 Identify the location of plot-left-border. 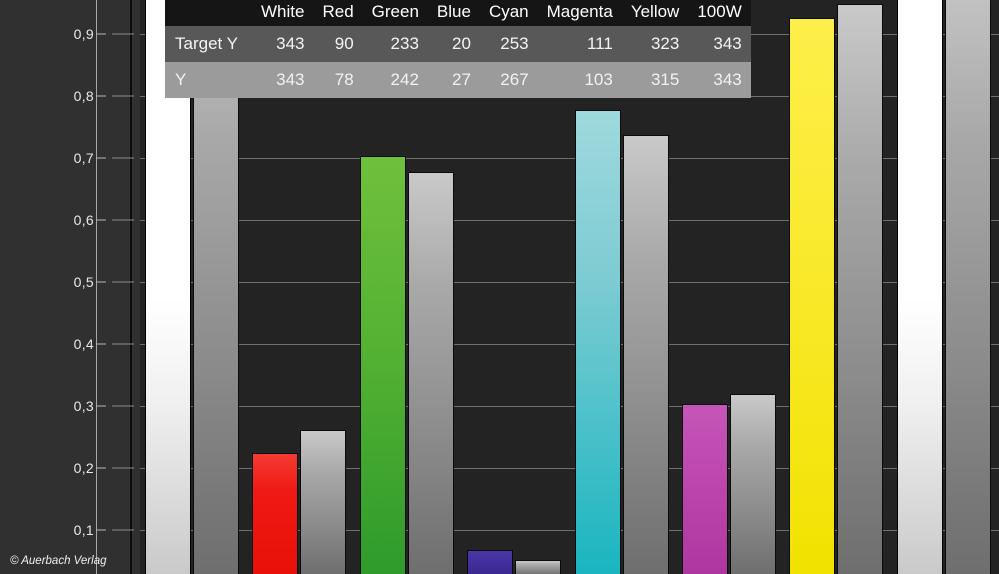
(131, 287).